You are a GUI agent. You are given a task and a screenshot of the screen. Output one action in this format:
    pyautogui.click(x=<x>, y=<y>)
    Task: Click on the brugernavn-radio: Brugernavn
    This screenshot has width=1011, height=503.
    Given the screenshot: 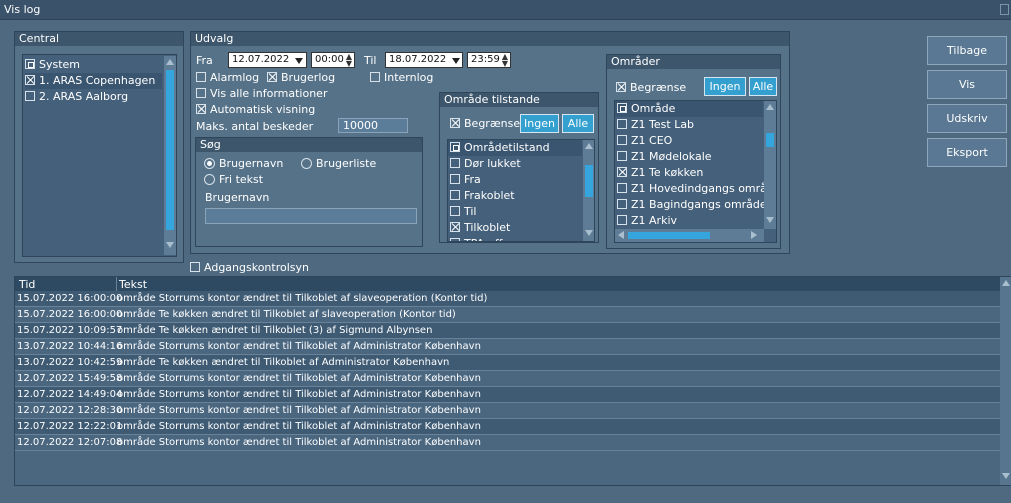 What is the action you would take?
    pyautogui.click(x=243, y=163)
    